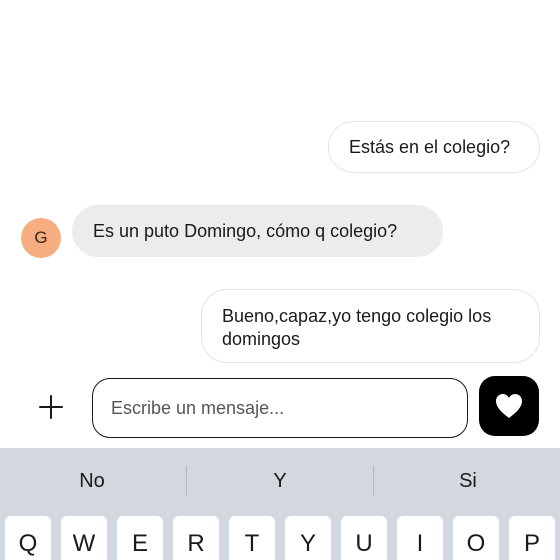 Image resolution: width=560 pixels, height=560 pixels. What do you see at coordinates (420, 538) in the screenshot?
I see `key-i: I` at bounding box center [420, 538].